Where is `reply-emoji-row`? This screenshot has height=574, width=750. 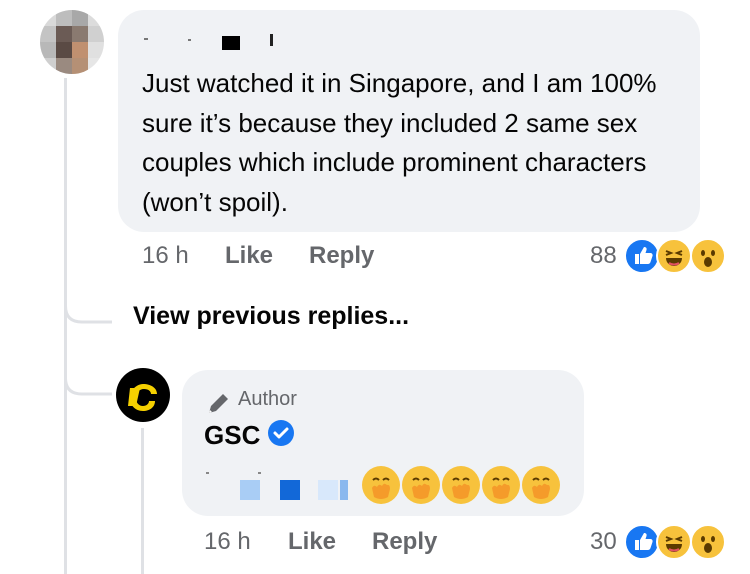 reply-emoji-row is located at coordinates (462, 486).